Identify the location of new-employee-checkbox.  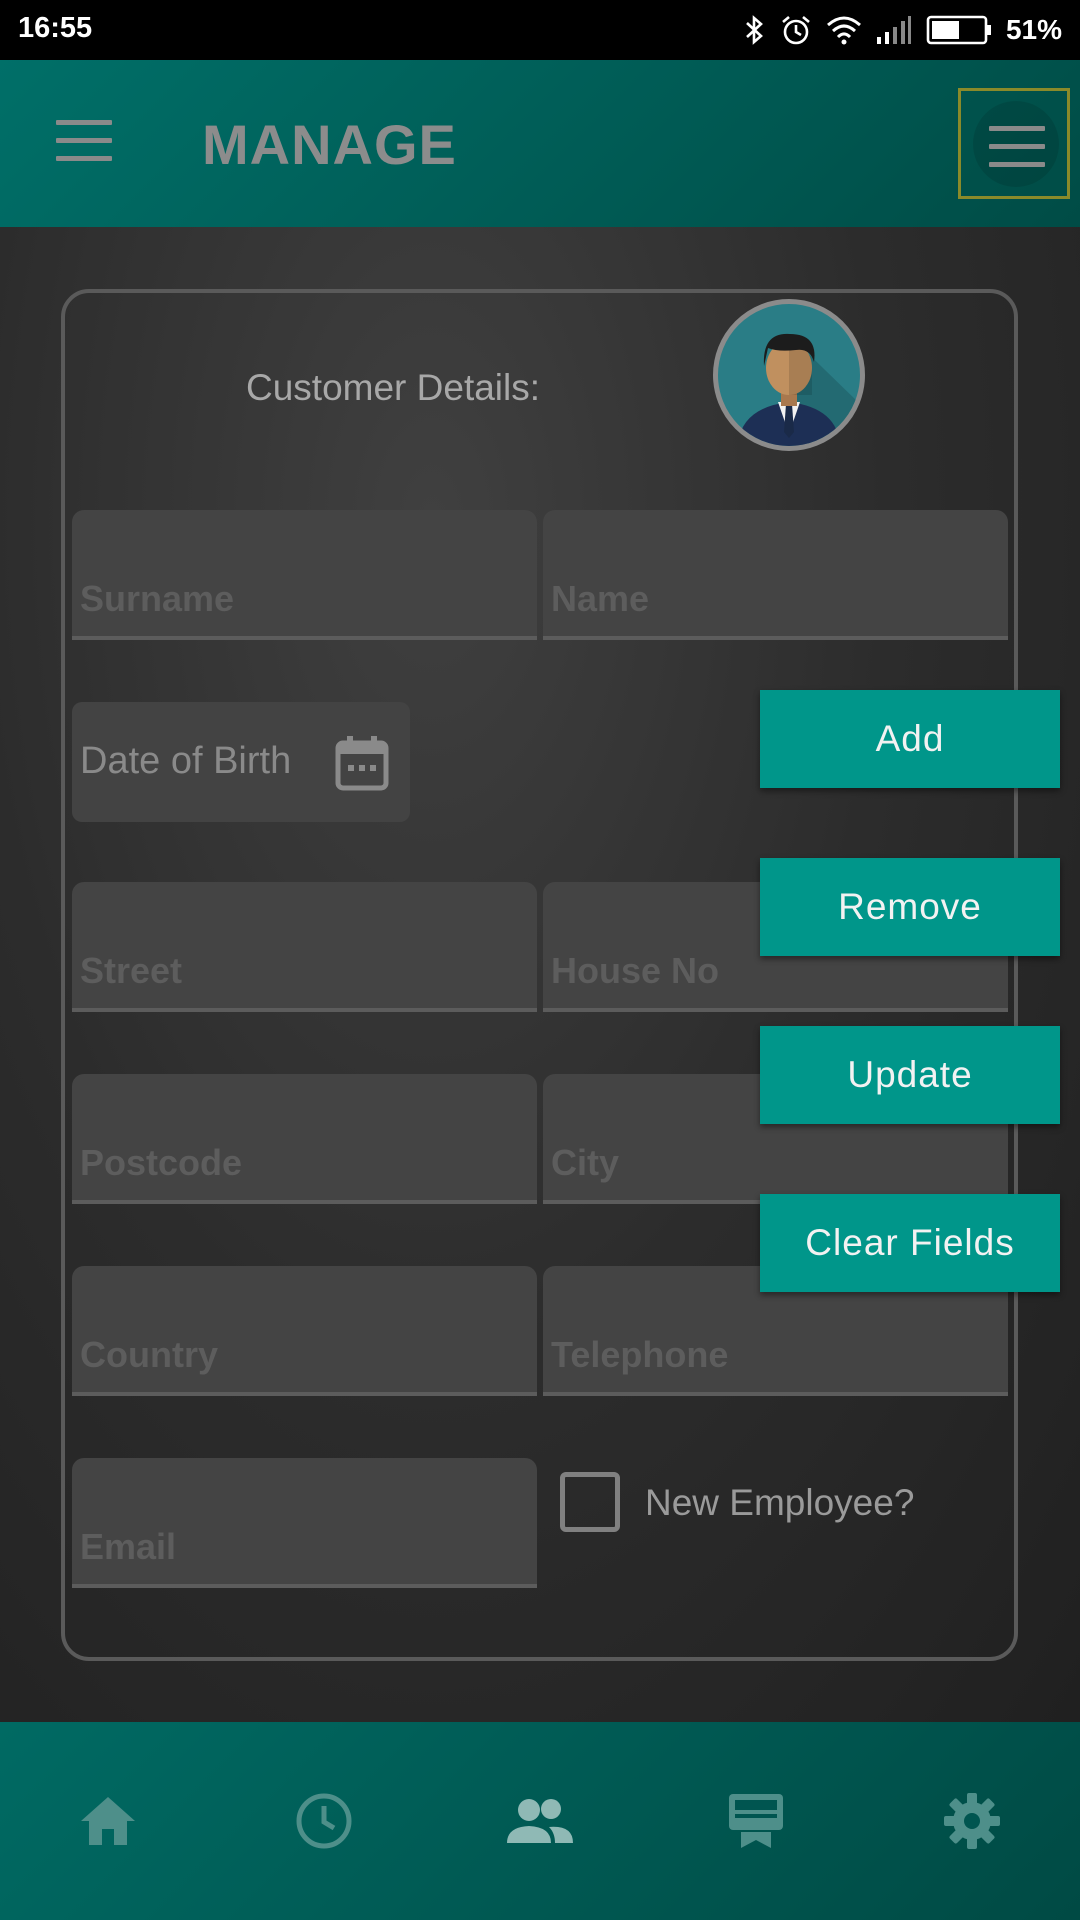
(590, 1502).